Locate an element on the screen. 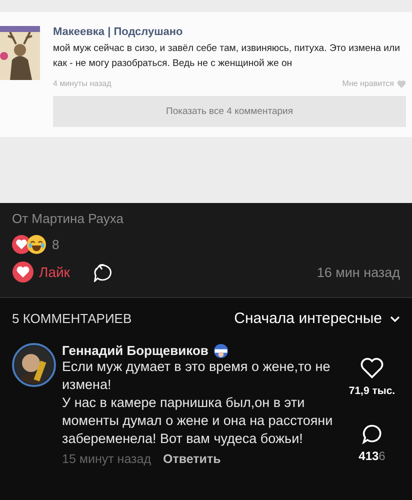  comments-count: 5 КОММЕНТАРИЕВ is located at coordinates (72, 318).